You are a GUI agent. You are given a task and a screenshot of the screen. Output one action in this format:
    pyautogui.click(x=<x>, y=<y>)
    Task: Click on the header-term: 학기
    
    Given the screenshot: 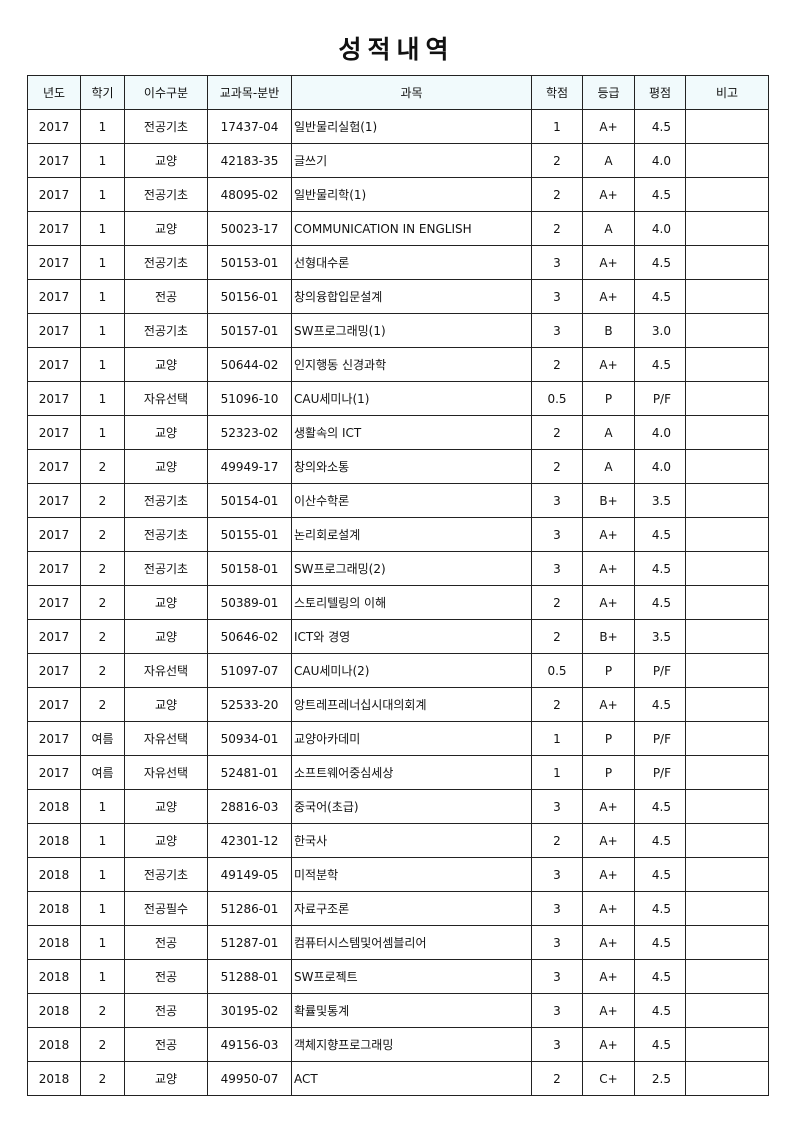 What is the action you would take?
    pyautogui.click(x=102, y=92)
    